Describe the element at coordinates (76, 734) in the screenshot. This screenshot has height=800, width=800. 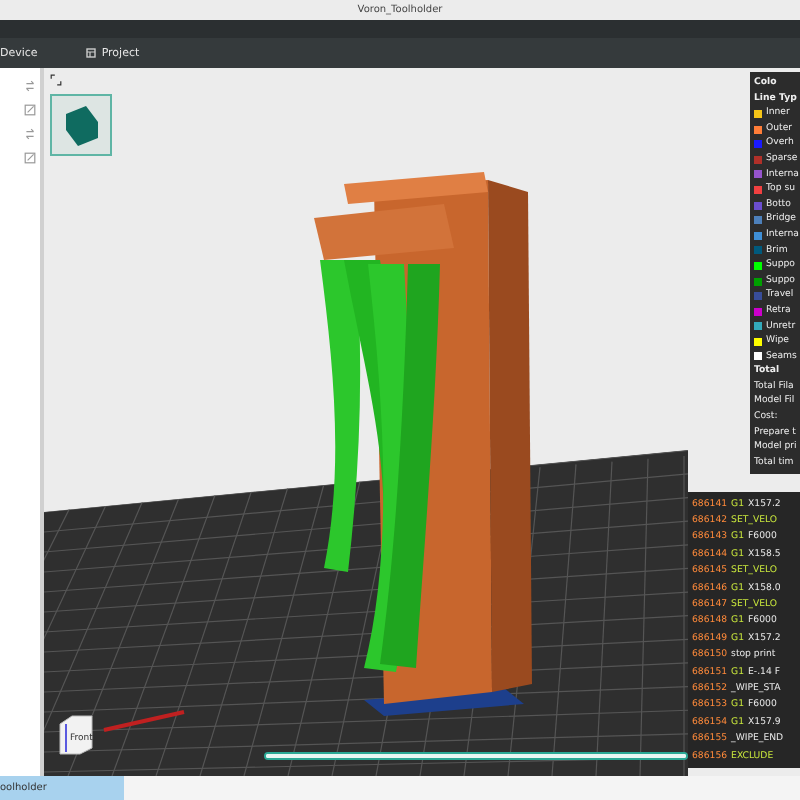
I see `view-cube-icon` at that location.